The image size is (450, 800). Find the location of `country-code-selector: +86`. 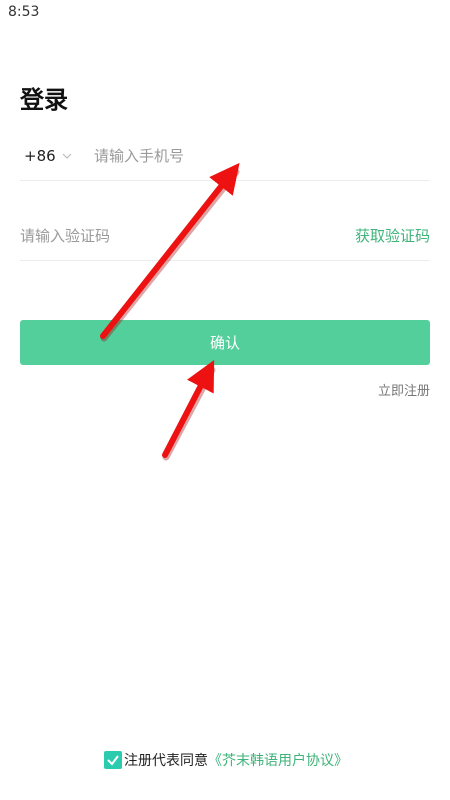

country-code-selector: +86 is located at coordinates (46, 156).